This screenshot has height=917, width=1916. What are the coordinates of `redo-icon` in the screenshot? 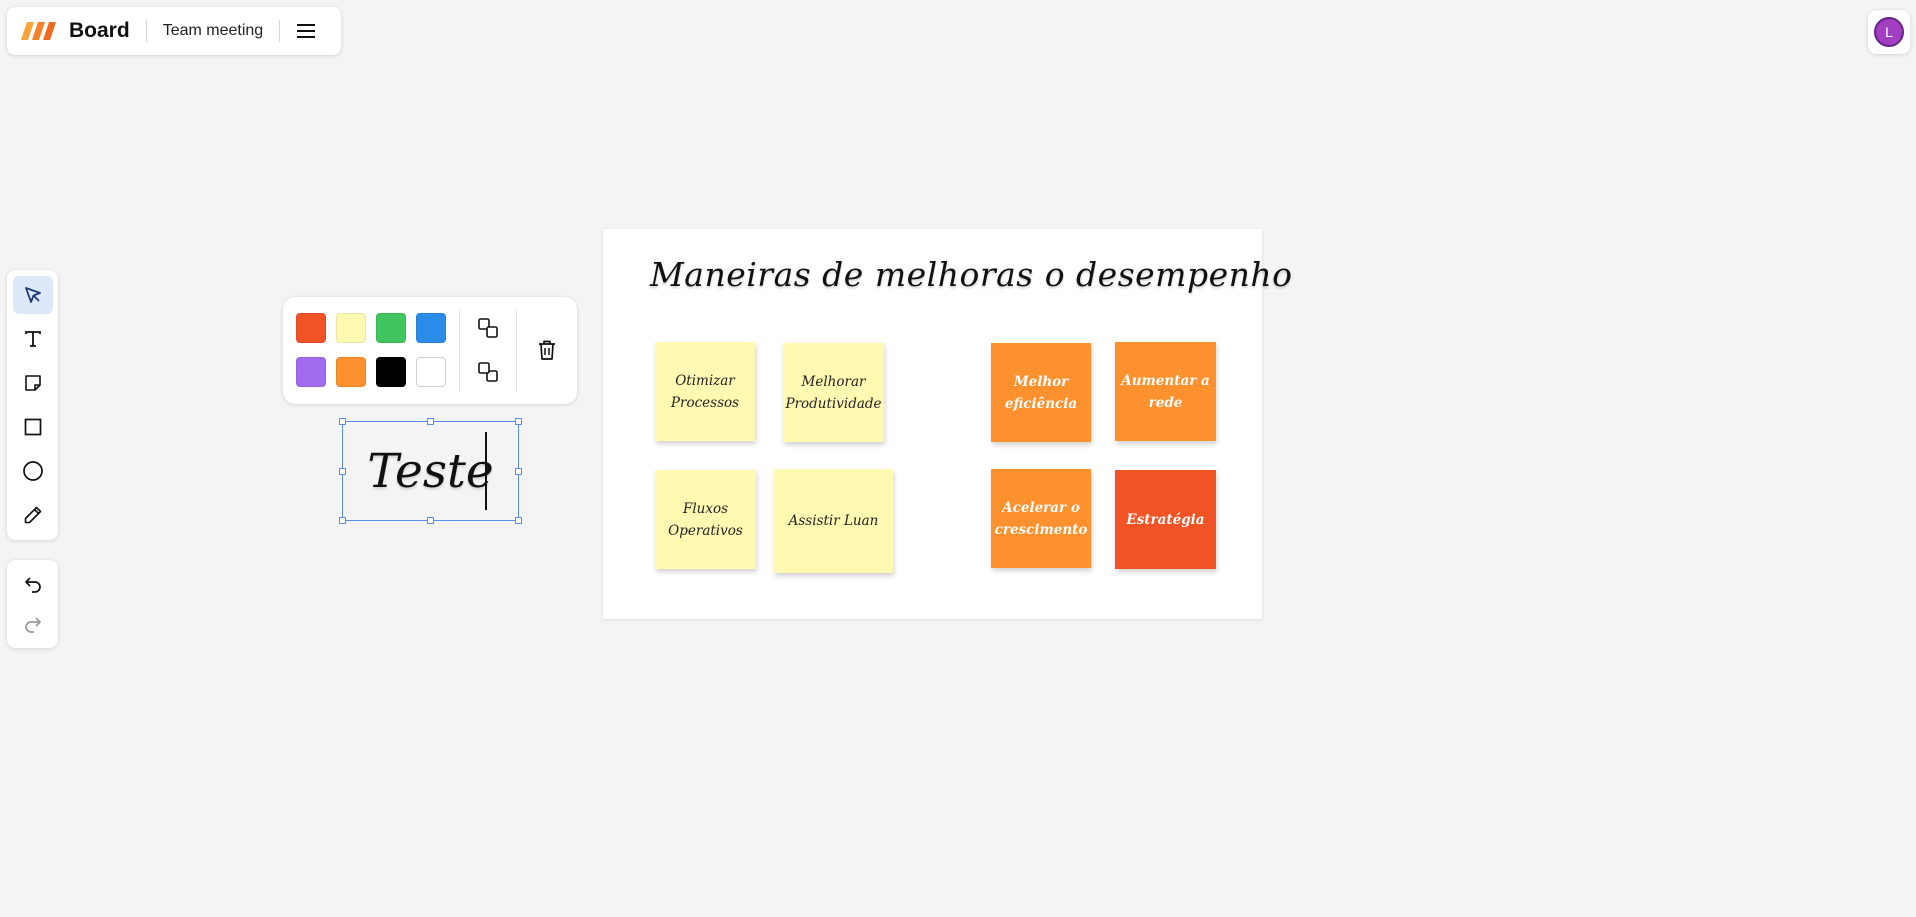 It's located at (33, 625).